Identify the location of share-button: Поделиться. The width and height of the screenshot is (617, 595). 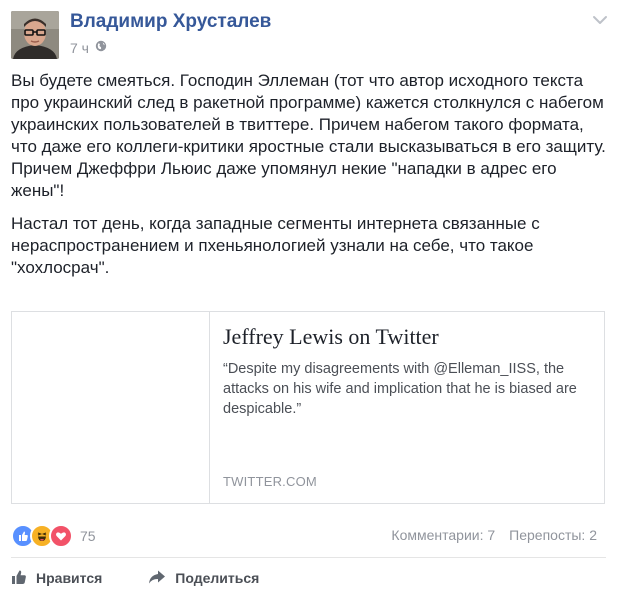
(203, 578).